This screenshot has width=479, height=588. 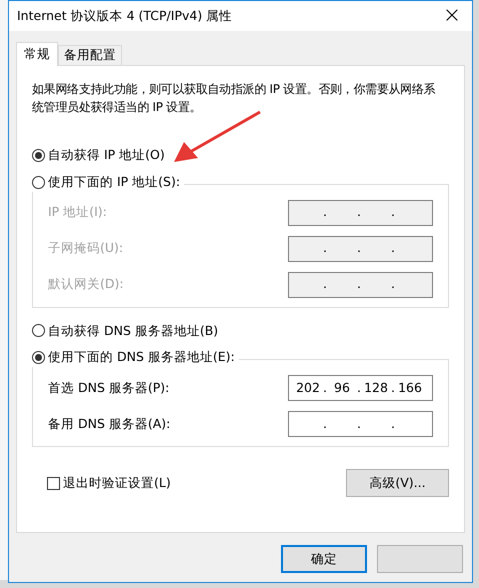 I want to click on tab: 常规, so click(x=37, y=54).